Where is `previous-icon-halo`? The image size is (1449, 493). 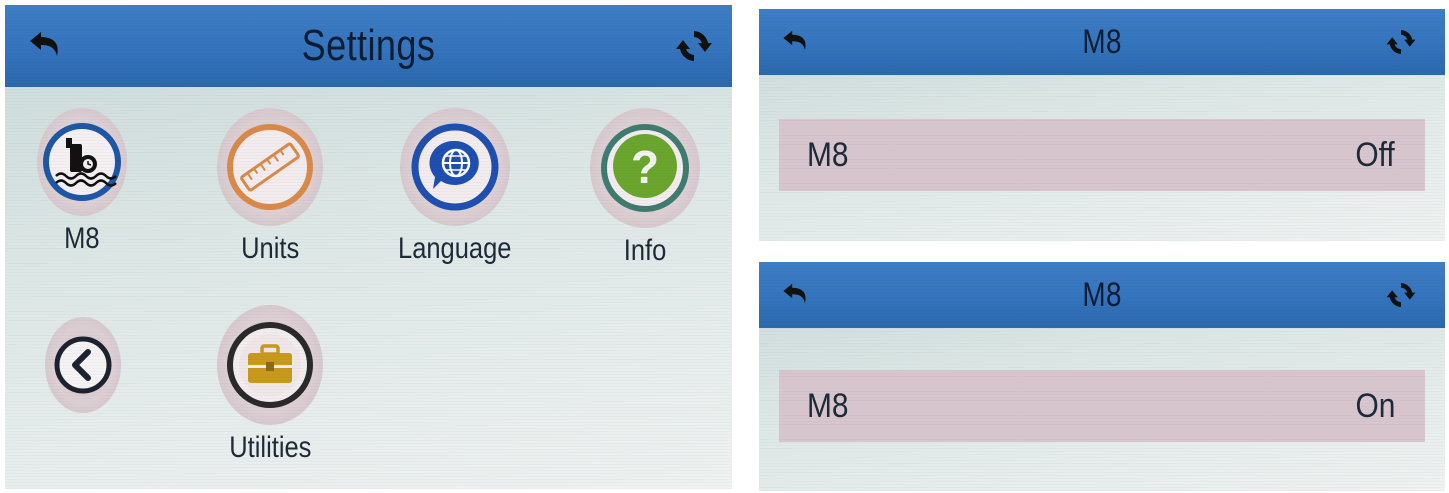
previous-icon-halo is located at coordinates (83, 365).